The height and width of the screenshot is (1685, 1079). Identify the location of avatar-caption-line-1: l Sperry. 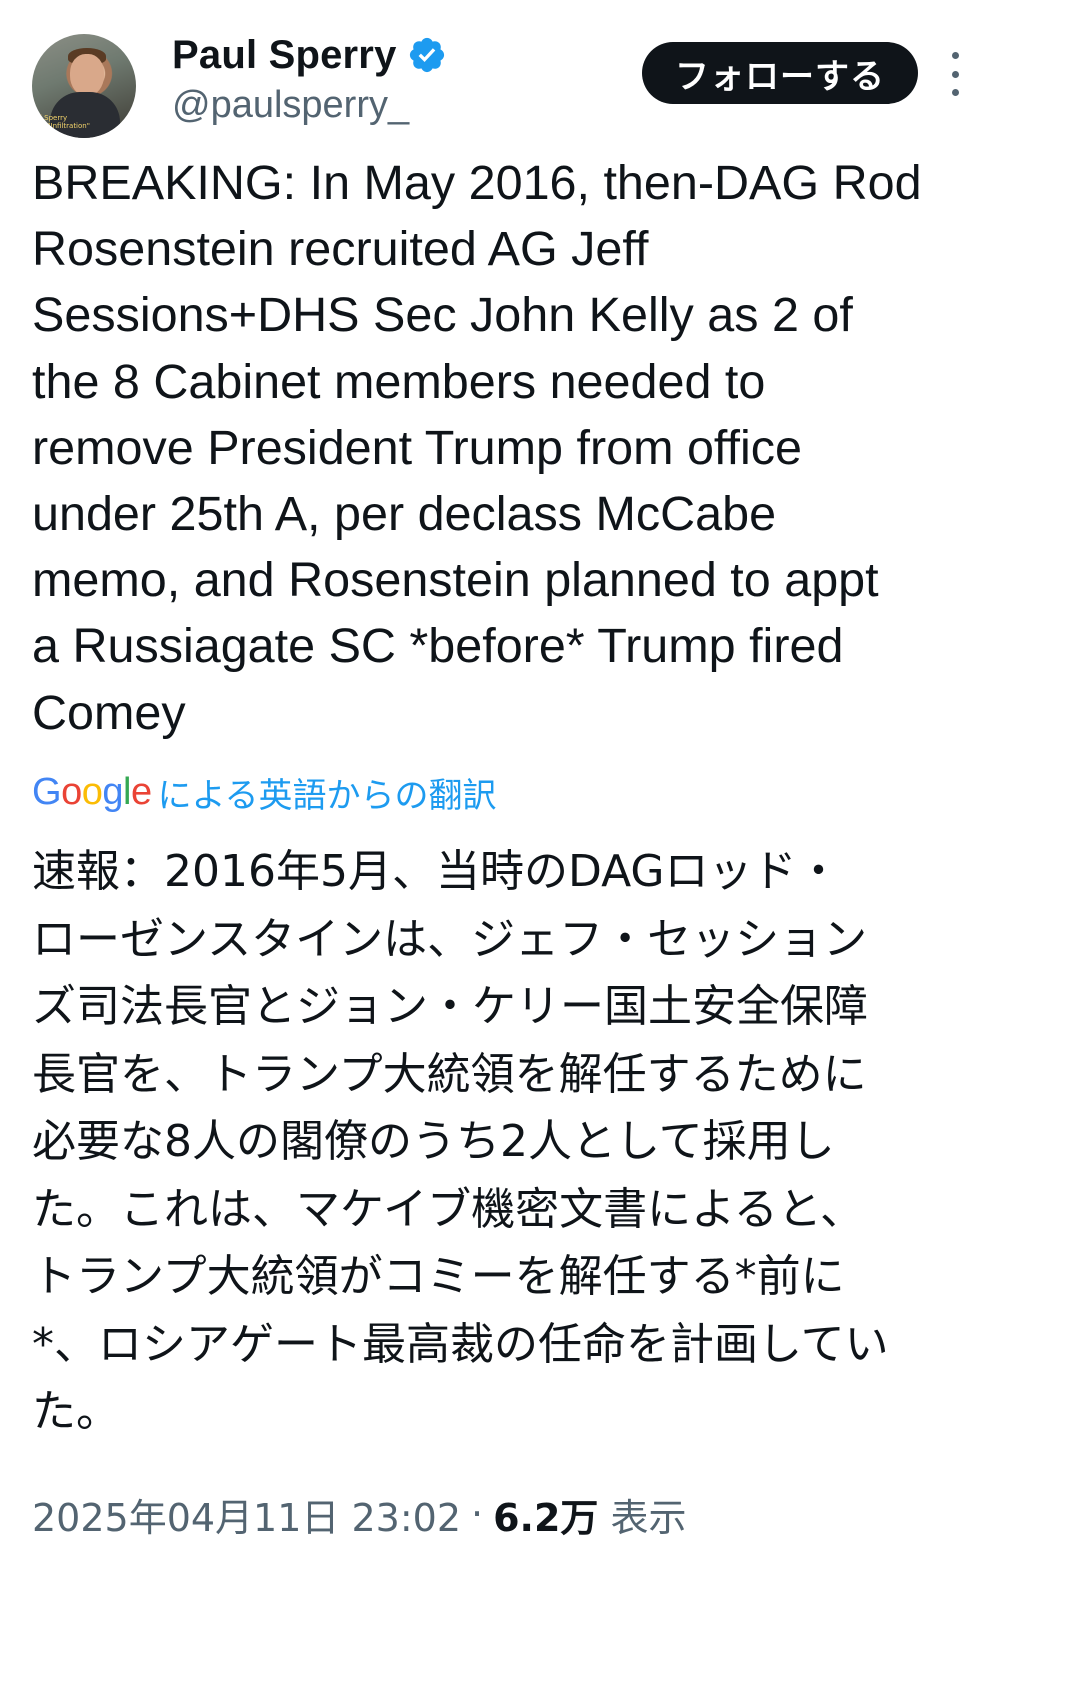
(54, 118).